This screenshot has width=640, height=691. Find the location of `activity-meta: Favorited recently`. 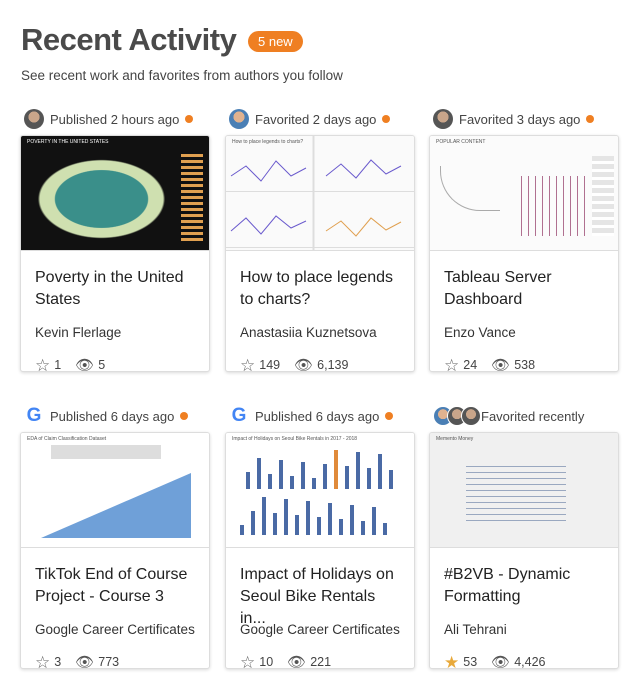

activity-meta: Favorited recently is located at coordinates (526, 416).